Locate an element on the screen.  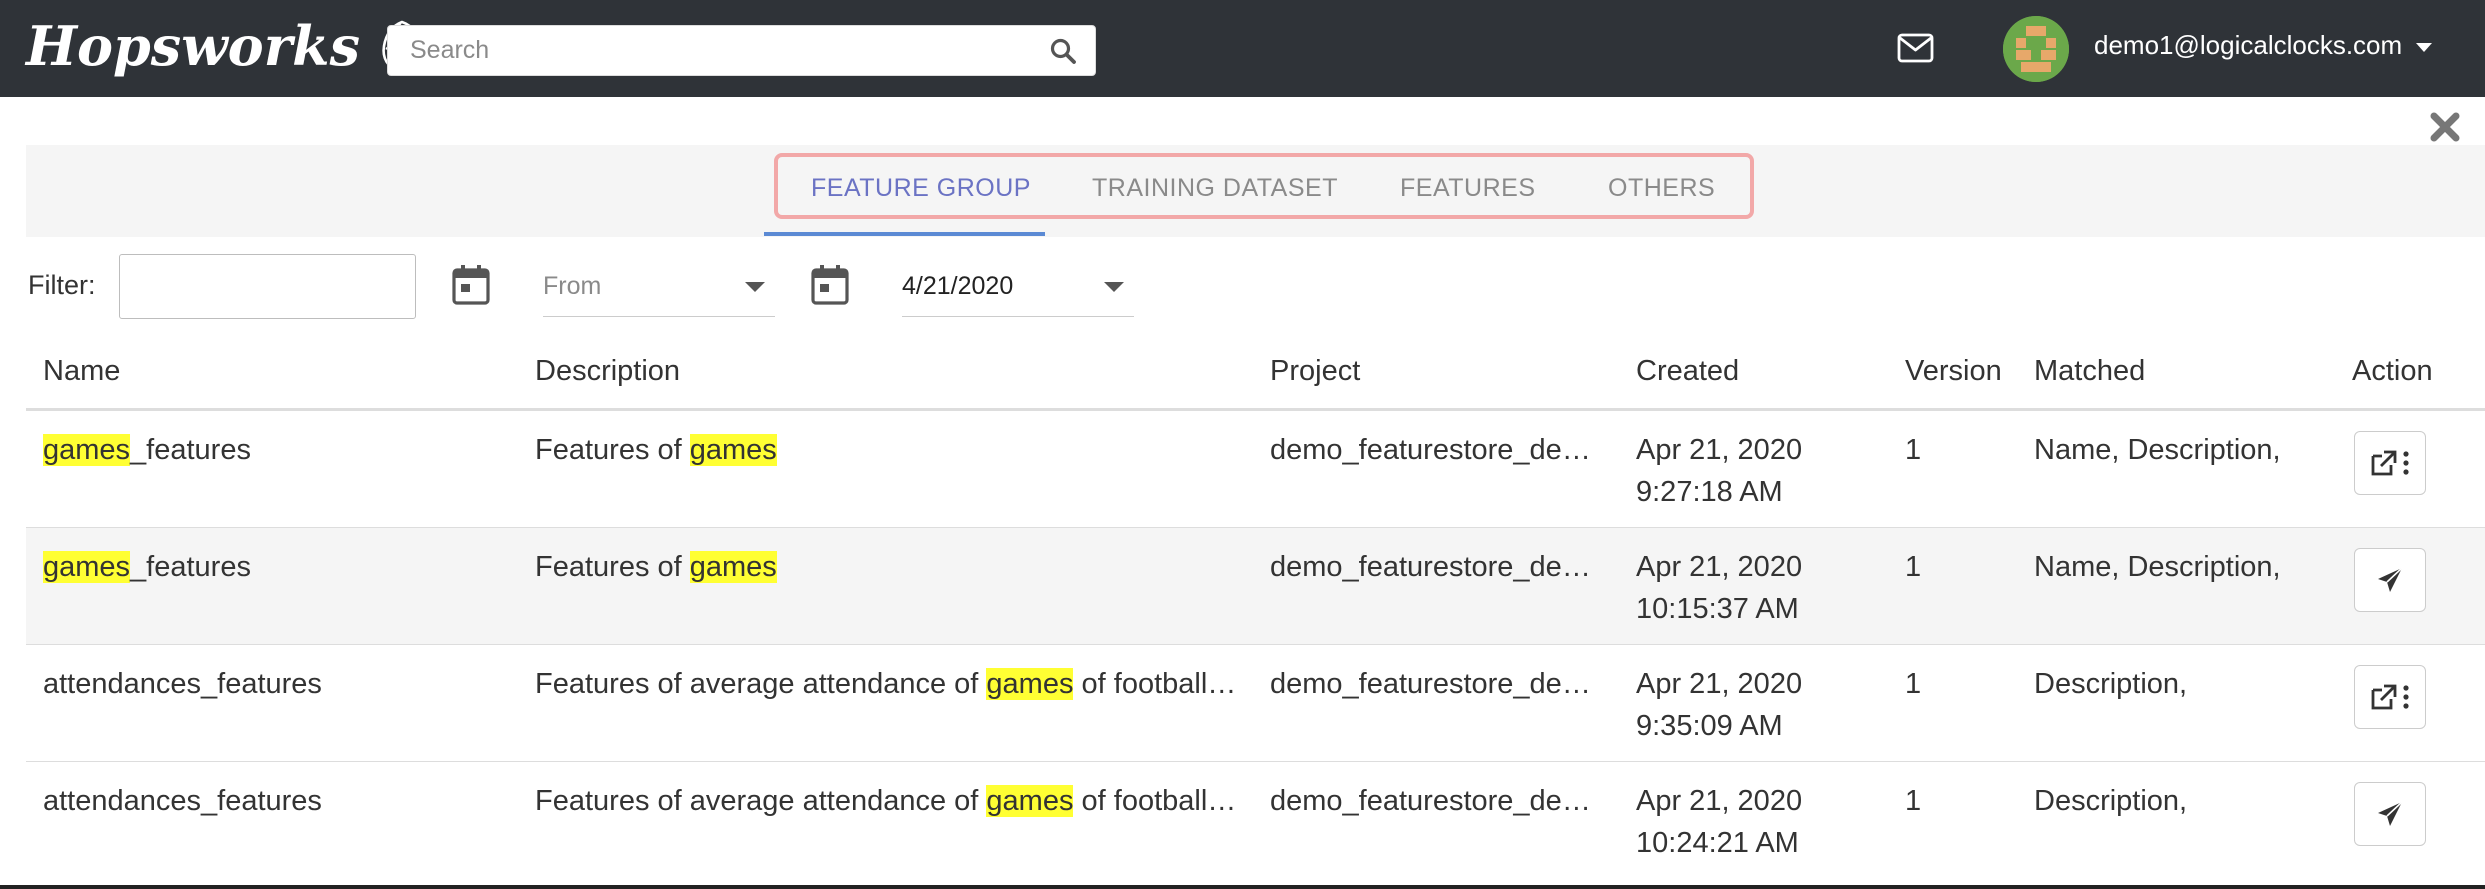
search-box is located at coordinates (741, 50).